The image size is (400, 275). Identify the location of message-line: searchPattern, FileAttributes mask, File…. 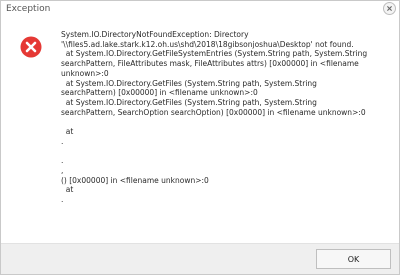
(210, 64).